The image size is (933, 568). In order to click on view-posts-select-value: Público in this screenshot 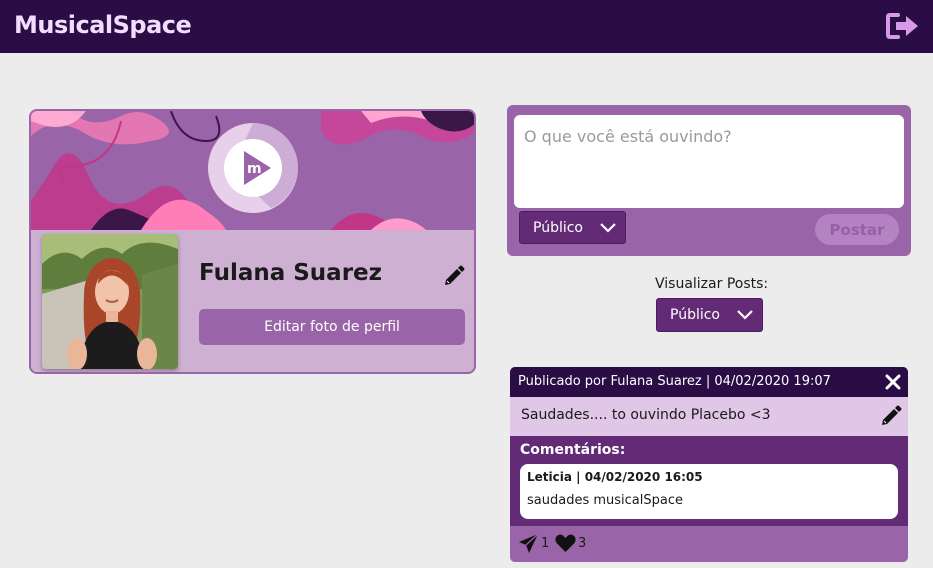, I will do `click(695, 315)`.